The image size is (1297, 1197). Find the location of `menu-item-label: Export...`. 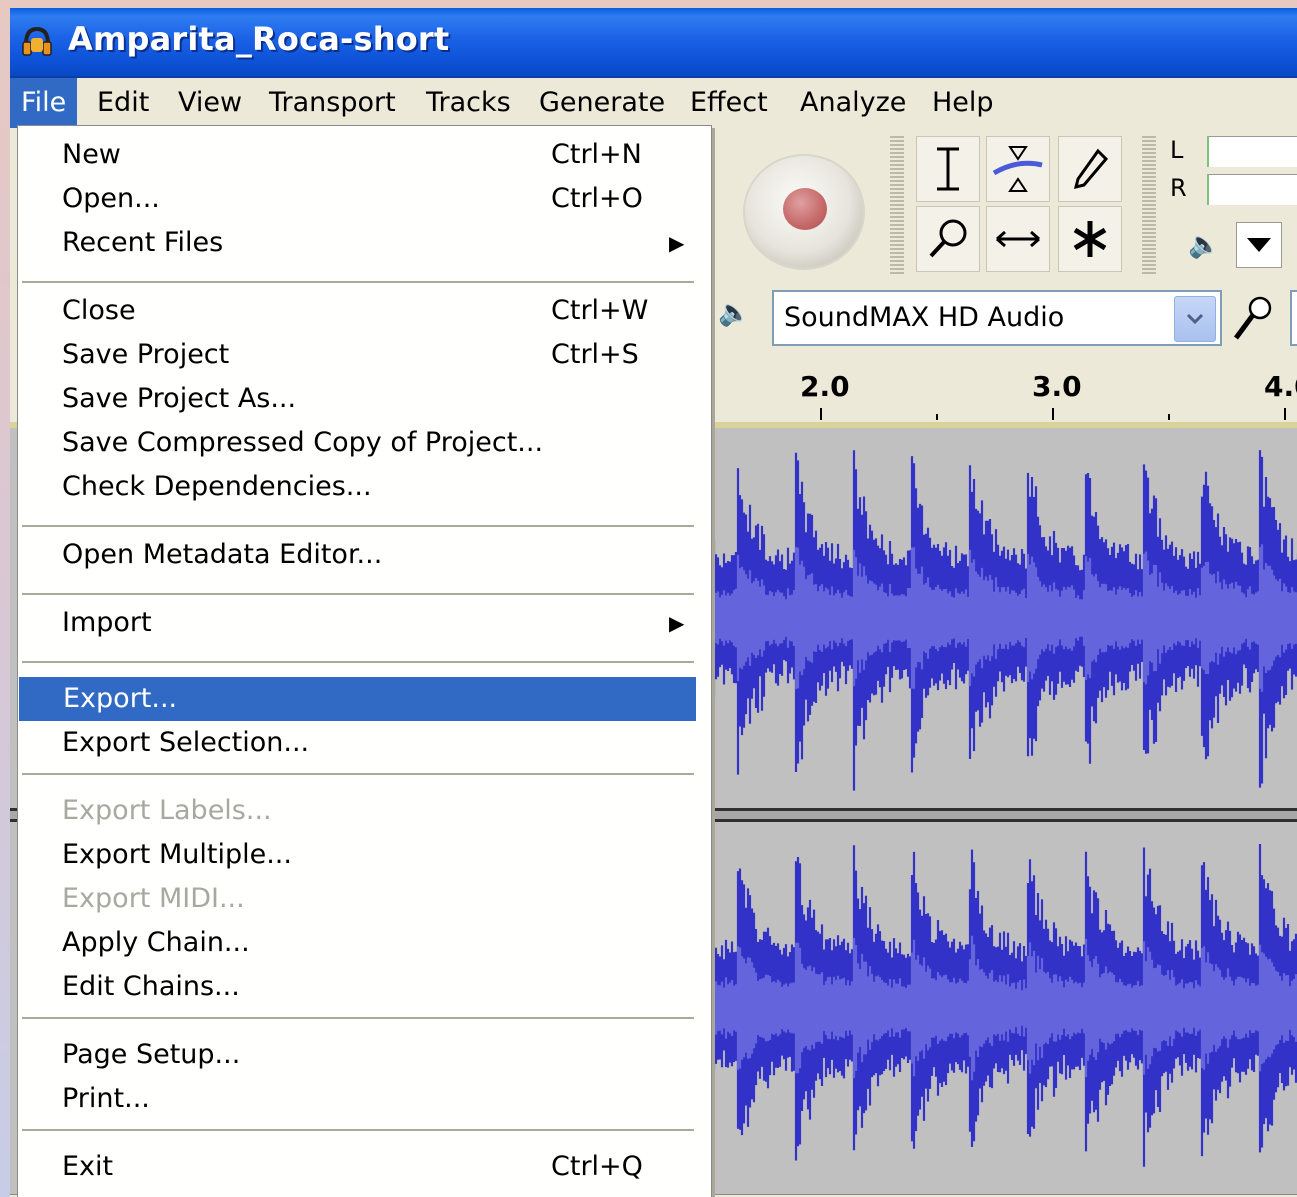

menu-item-label: Export... is located at coordinates (120, 698).